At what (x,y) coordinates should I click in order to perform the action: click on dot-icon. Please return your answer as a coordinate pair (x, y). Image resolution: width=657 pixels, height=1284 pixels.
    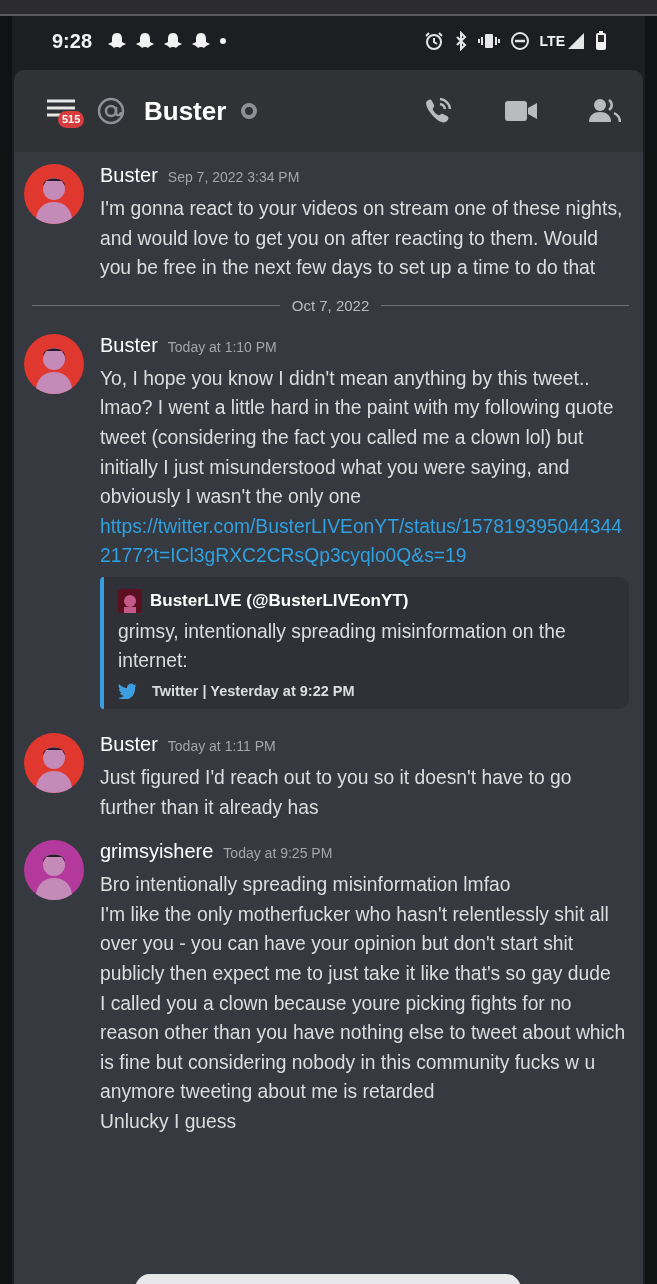
    Looking at the image, I should click on (223, 41).